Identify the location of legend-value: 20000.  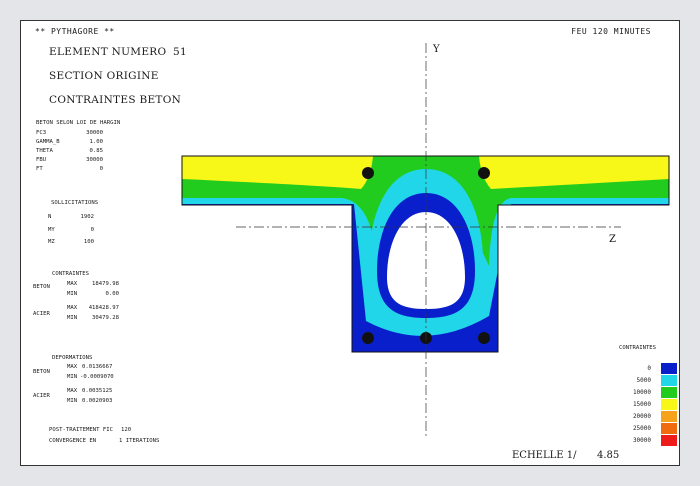
(641, 416).